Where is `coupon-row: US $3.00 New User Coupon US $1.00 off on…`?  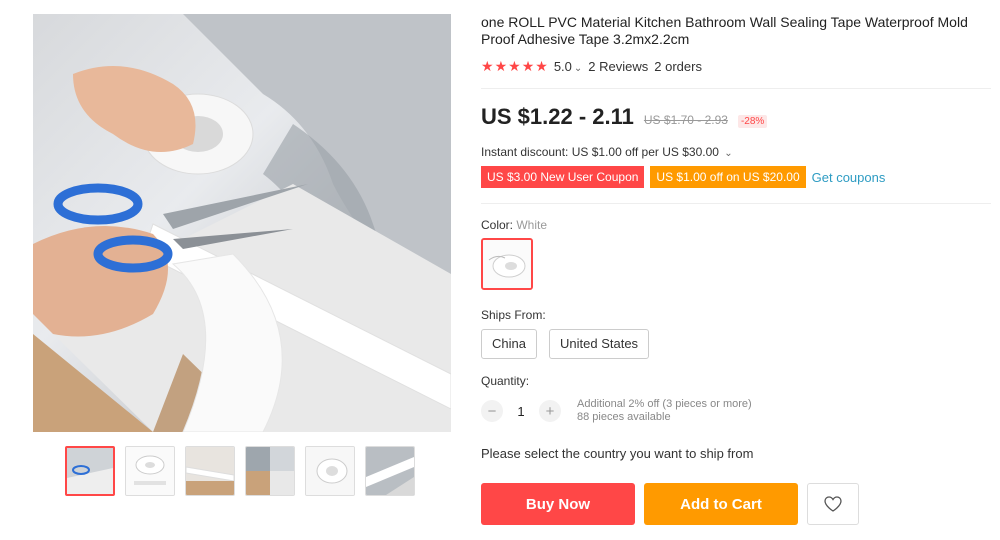 coupon-row: US $3.00 New User Coupon US $1.00 off on… is located at coordinates (683, 177).